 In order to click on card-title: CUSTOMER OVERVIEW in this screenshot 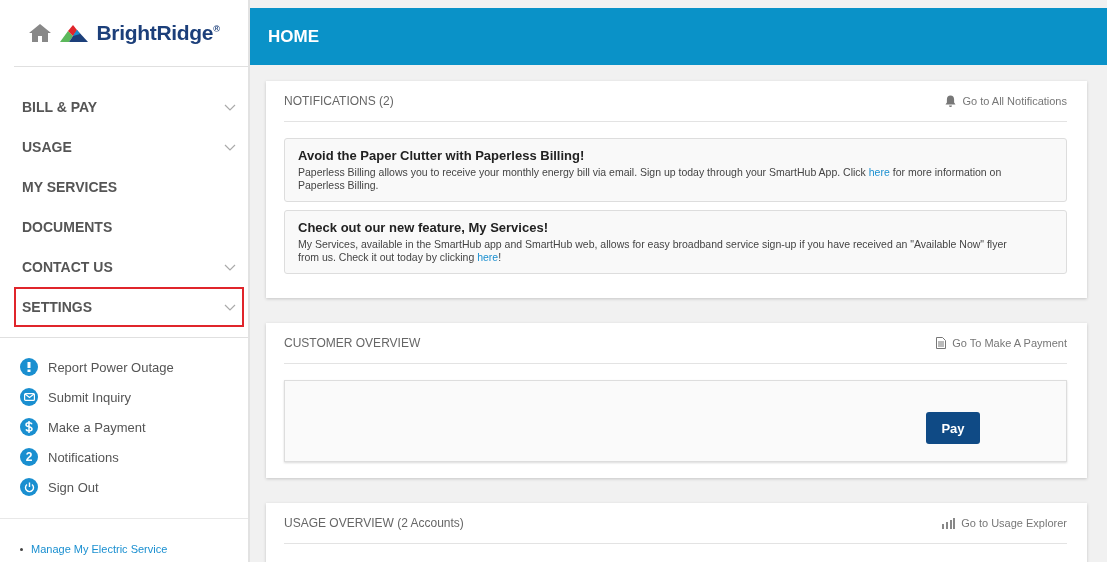, I will do `click(352, 343)`.